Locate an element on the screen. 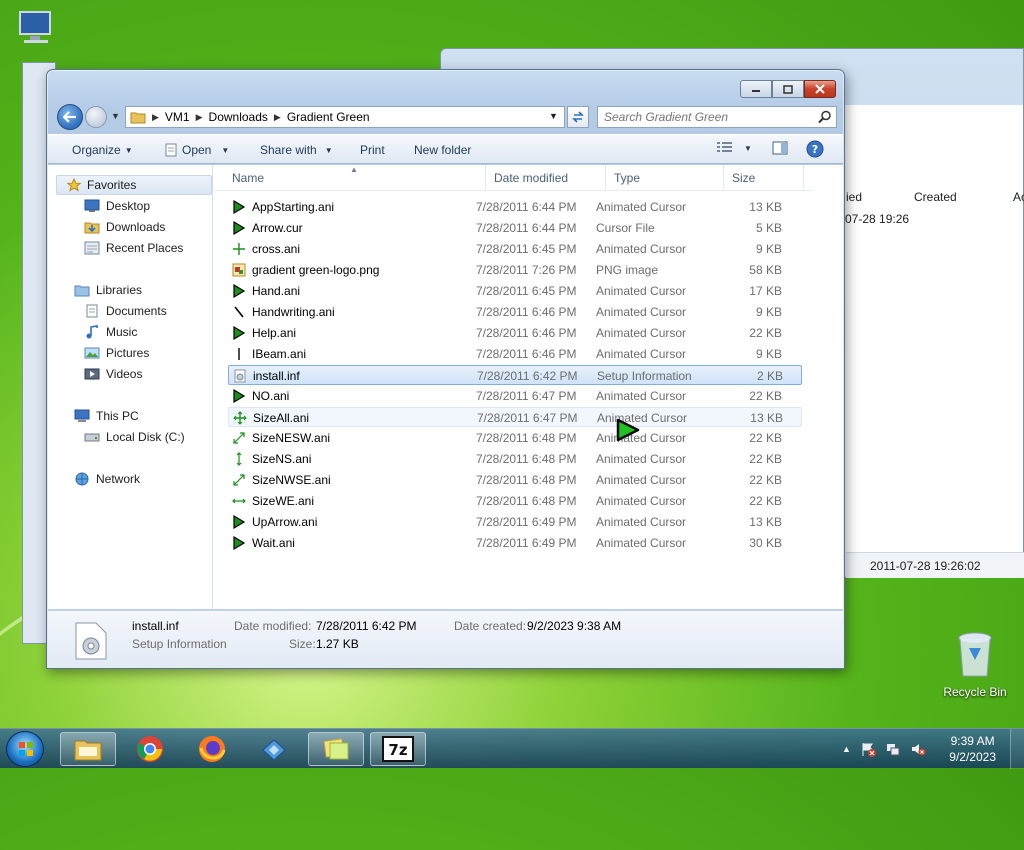 The image size is (1024, 850). taskbar-file-explorer is located at coordinates (88, 749).